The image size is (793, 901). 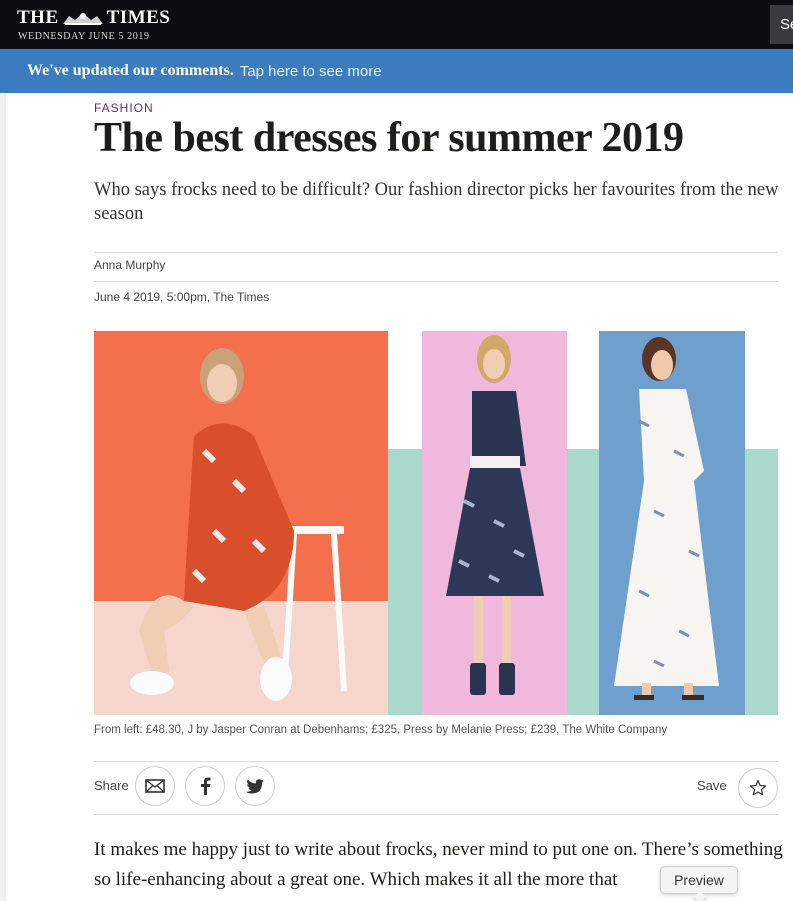 I want to click on facebook-icon, so click(x=206, y=786).